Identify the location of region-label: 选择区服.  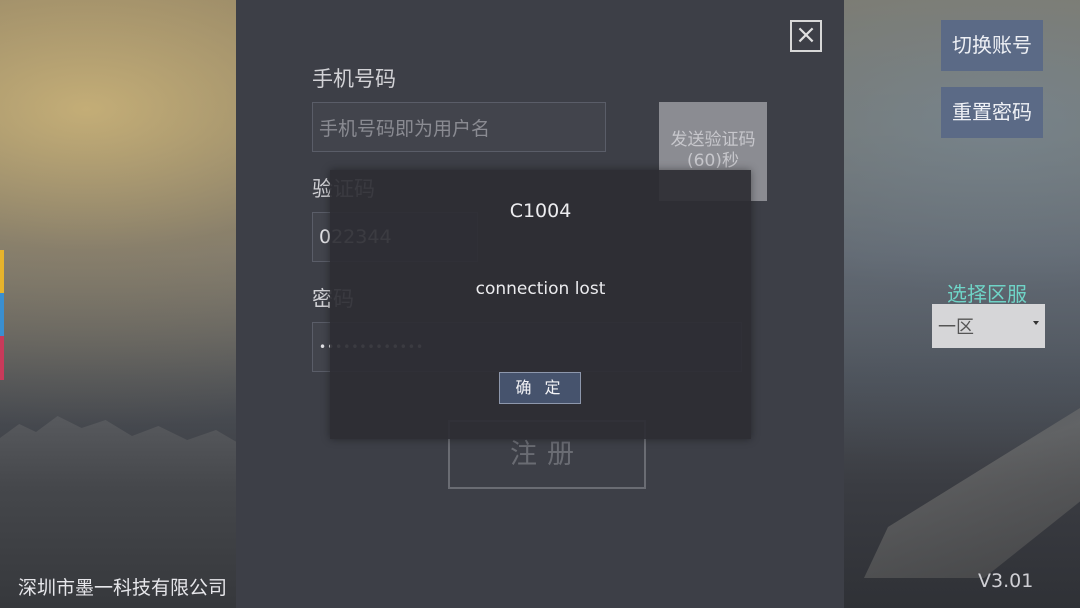
(987, 294).